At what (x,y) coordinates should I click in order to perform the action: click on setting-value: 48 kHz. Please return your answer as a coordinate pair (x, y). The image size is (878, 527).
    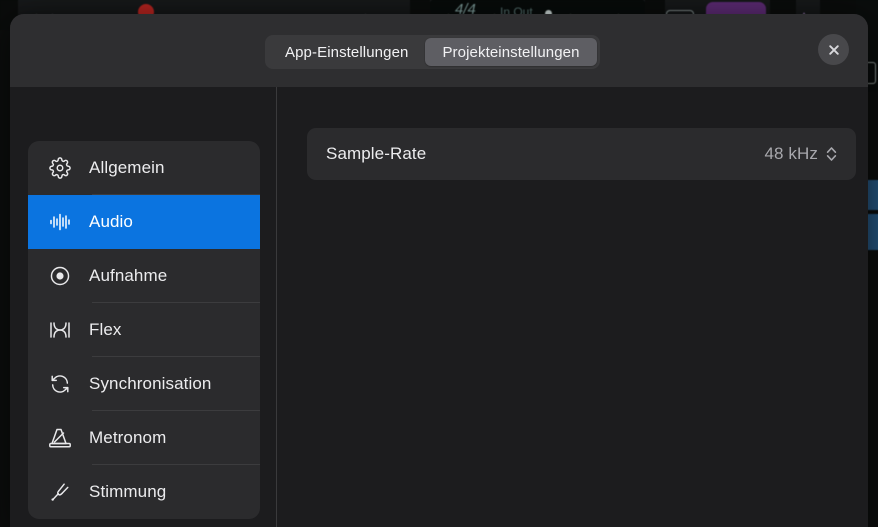
    Looking at the image, I should click on (791, 153).